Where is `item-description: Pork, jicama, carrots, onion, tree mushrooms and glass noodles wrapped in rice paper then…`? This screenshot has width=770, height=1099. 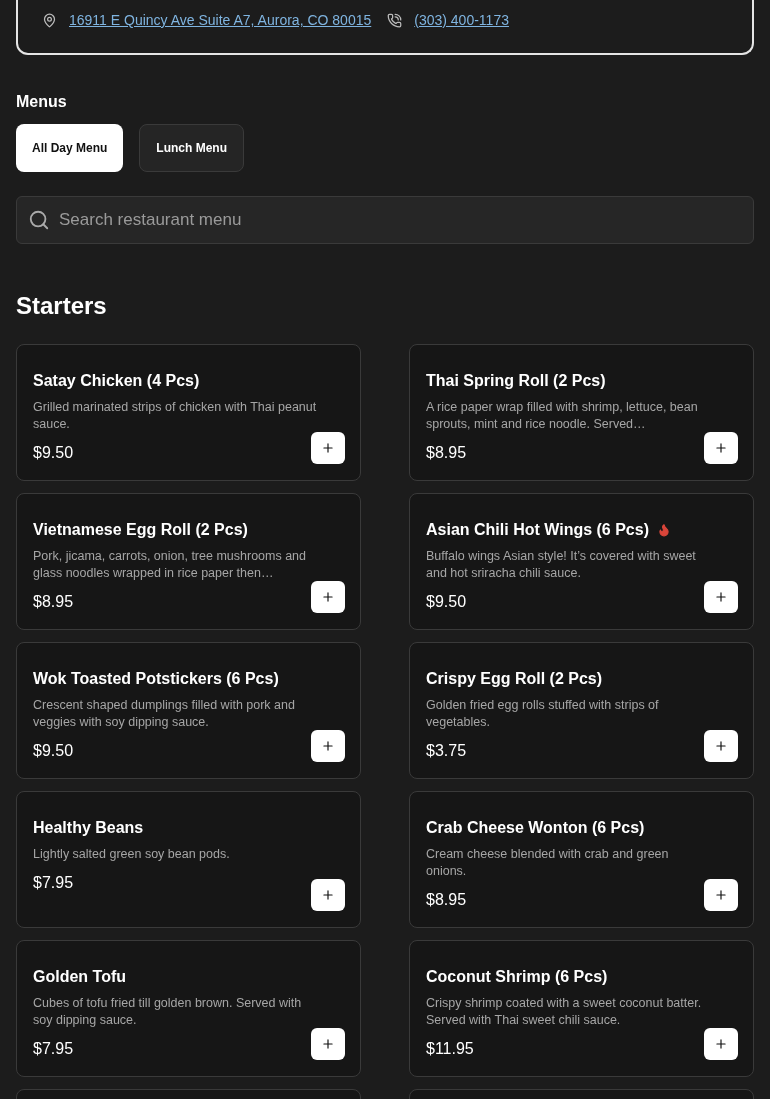
item-description: Pork, jicama, carrots, onion, tree mushrooms and glass noodles wrapped in rice paper then… is located at coordinates (170, 565).